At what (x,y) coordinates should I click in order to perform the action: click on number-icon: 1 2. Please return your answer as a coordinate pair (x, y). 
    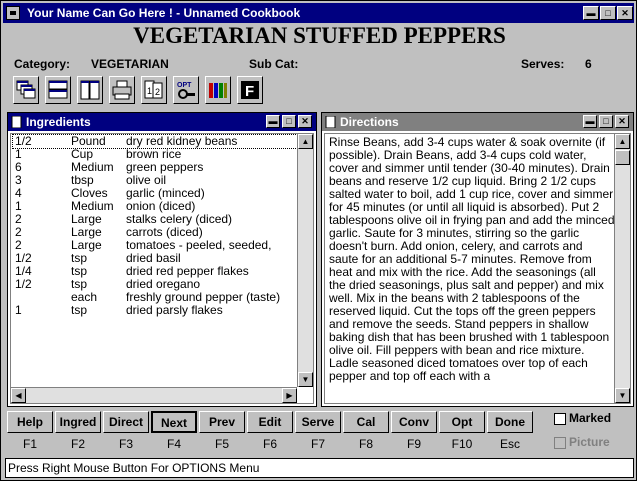
    Looking at the image, I should click on (153, 89).